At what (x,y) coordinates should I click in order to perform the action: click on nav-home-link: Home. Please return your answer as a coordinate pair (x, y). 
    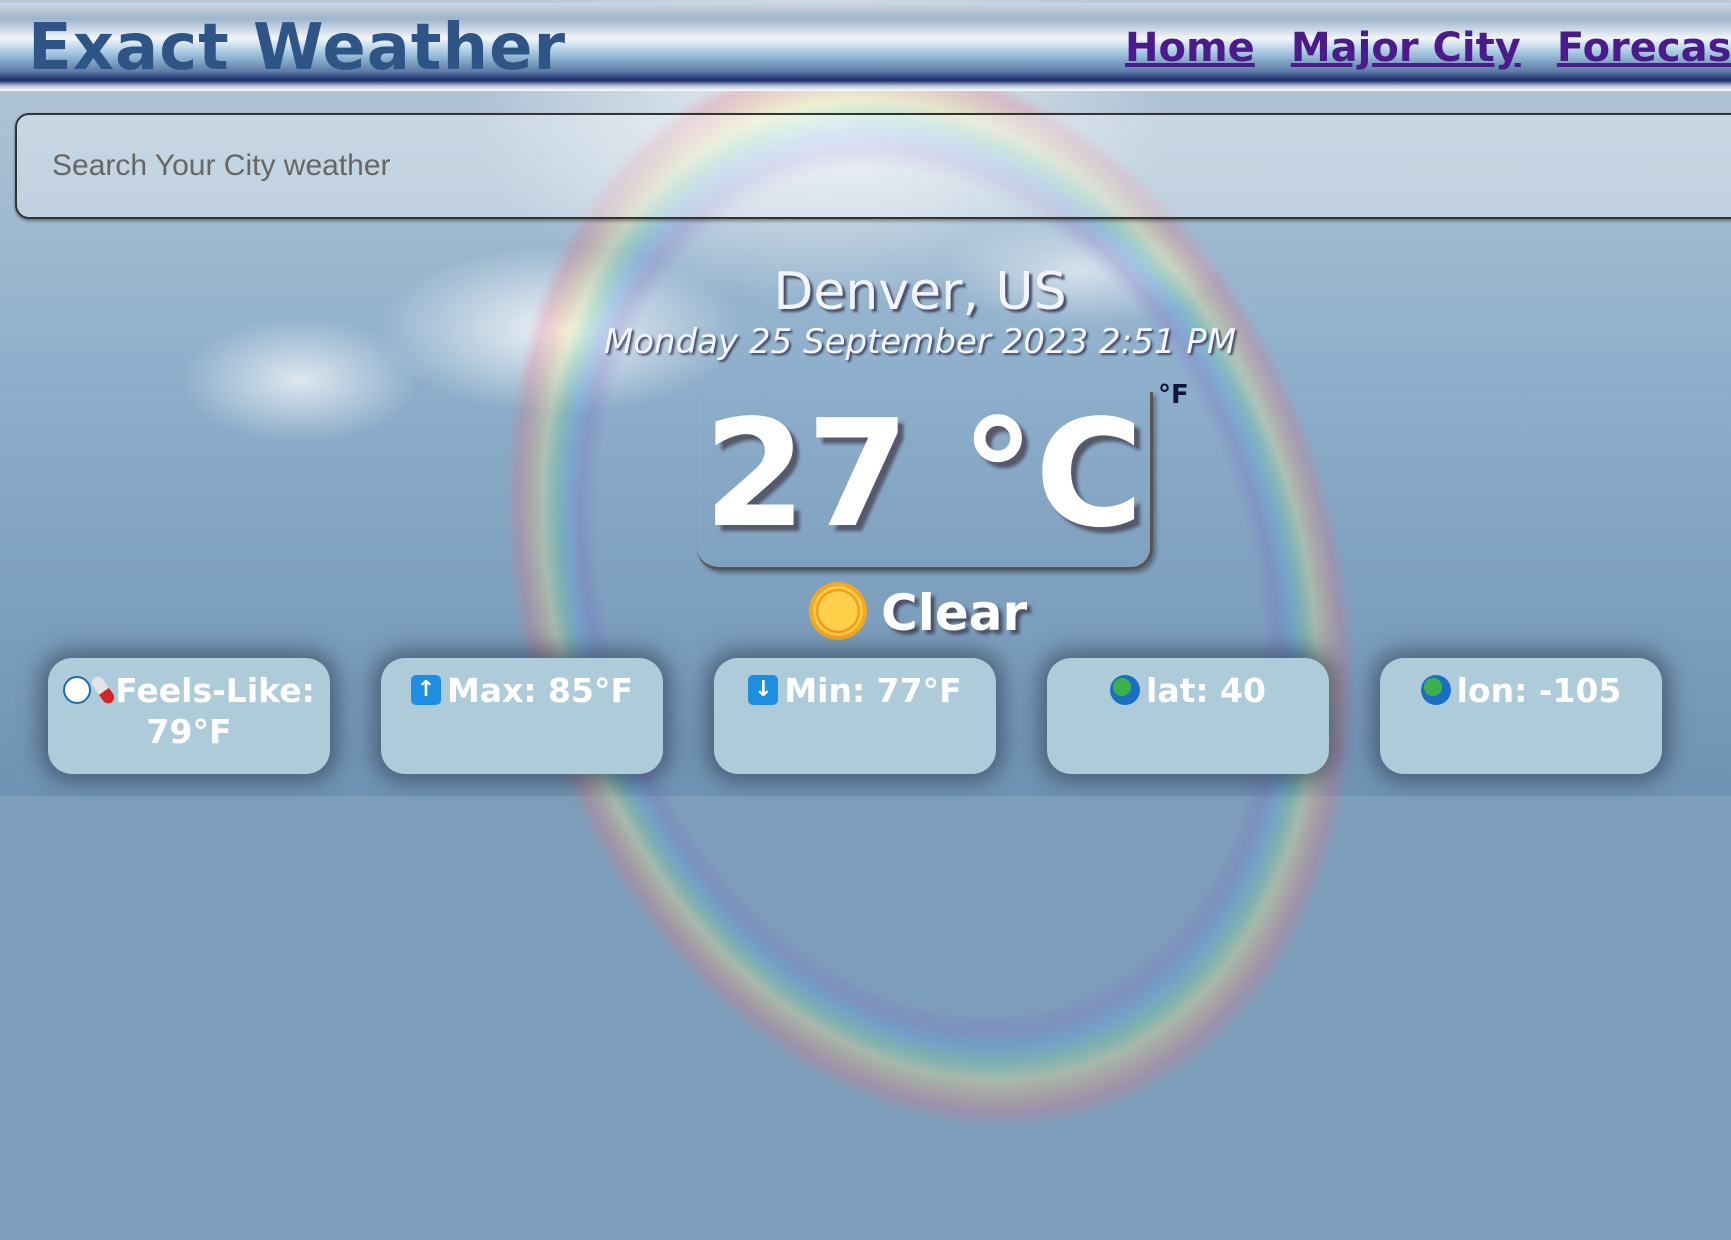
    Looking at the image, I should click on (1190, 48).